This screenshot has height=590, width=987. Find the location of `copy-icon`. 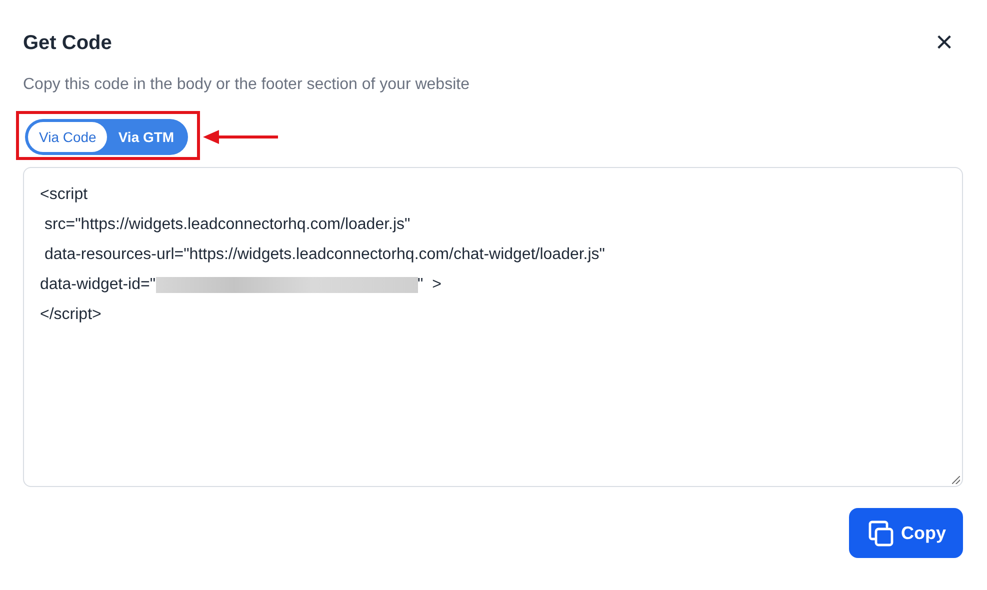

copy-icon is located at coordinates (881, 533).